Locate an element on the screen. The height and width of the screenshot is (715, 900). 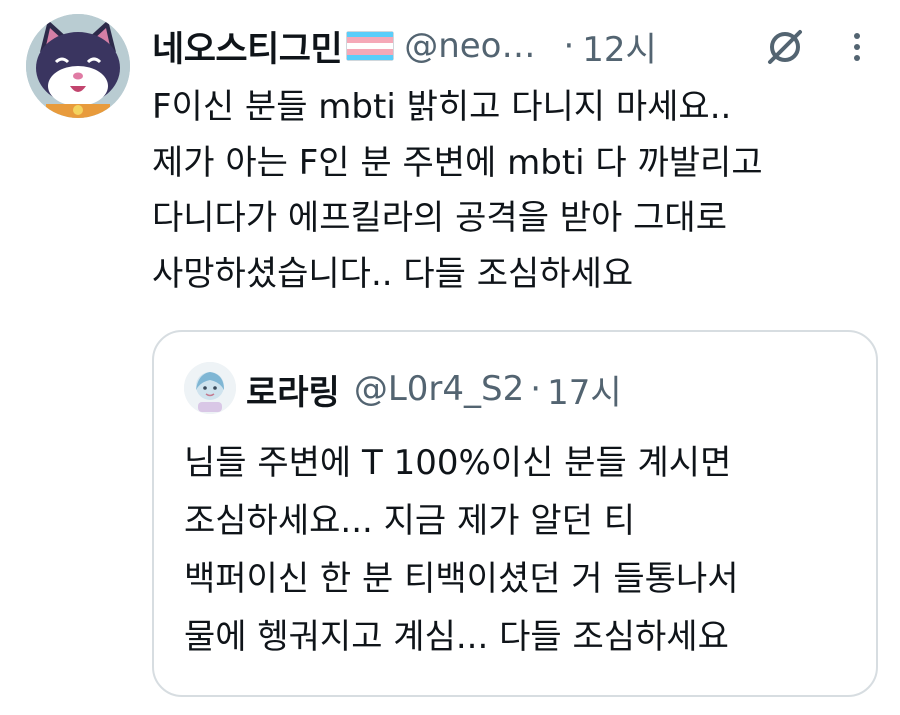
user-avatar is located at coordinates (78, 66).